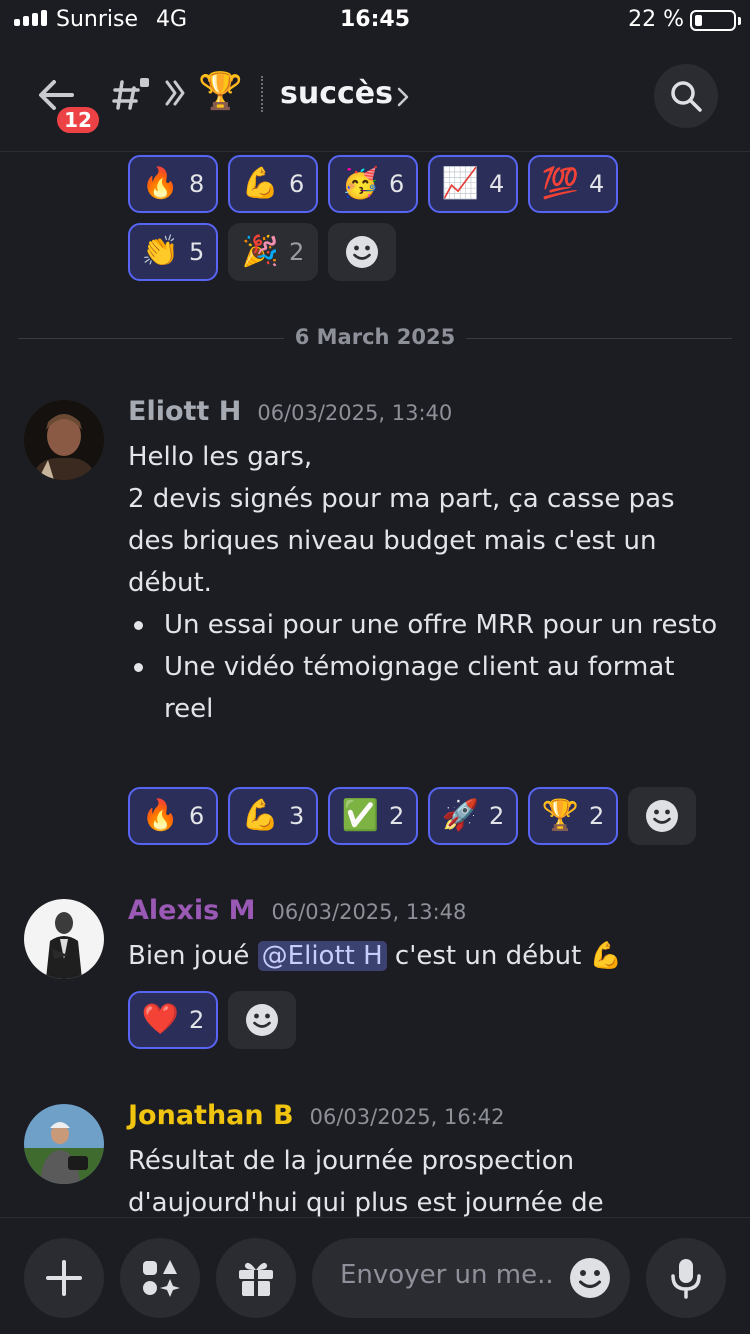  I want to click on reaction-emoji: ✅, so click(360, 815).